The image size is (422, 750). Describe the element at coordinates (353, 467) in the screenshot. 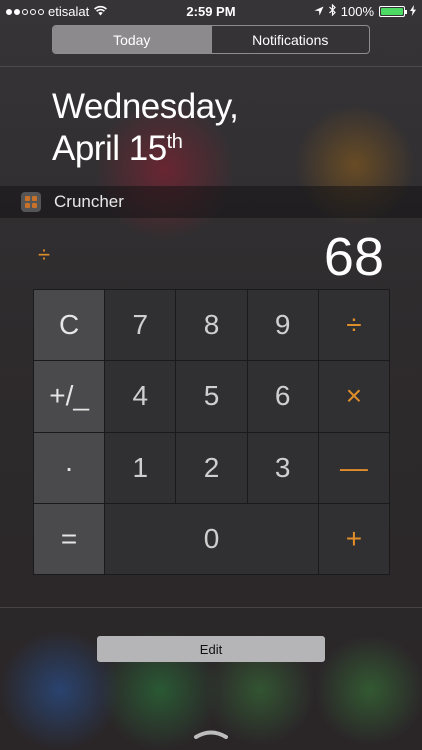

I see `subtract-key: —` at that location.